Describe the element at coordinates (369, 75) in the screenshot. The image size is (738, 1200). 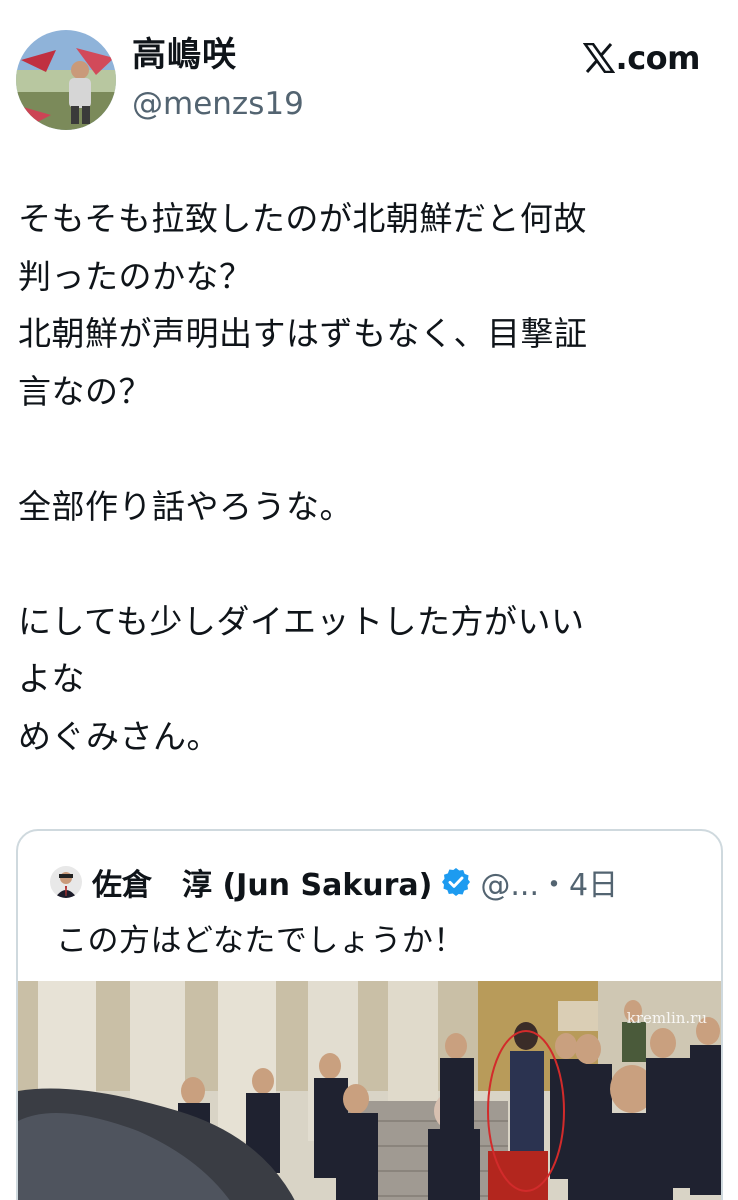
I see `post-header: 高嶋咲 @menzs19 .com` at that location.